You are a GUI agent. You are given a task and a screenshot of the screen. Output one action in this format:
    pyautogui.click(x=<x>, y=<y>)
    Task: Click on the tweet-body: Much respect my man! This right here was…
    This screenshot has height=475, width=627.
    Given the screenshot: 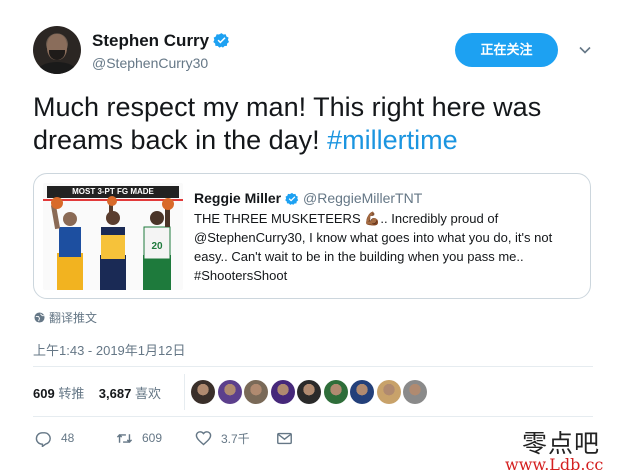 What is the action you would take?
    pyautogui.click(x=287, y=123)
    